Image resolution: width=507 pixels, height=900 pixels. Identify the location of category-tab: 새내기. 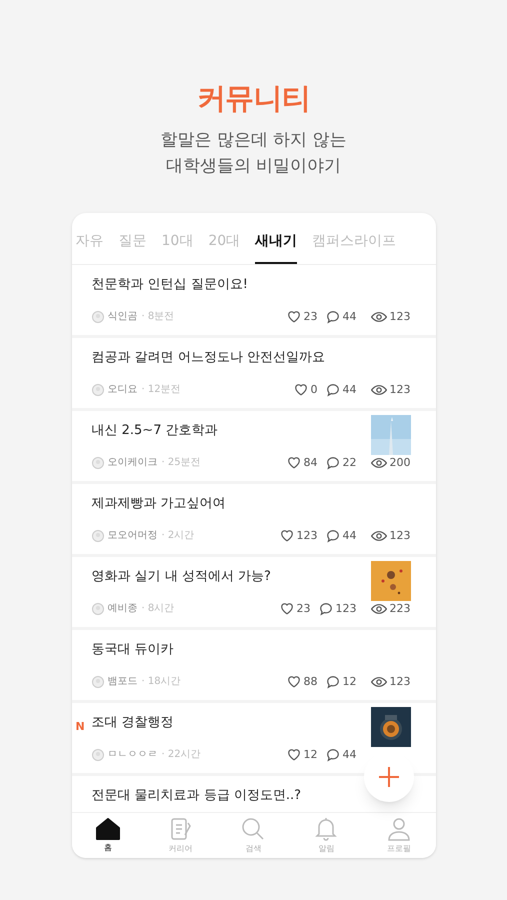
(276, 247).